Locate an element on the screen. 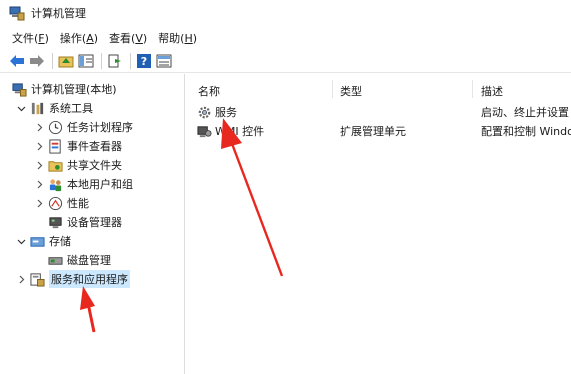 This screenshot has width=571, height=374. service-name: 服务 is located at coordinates (226, 112).